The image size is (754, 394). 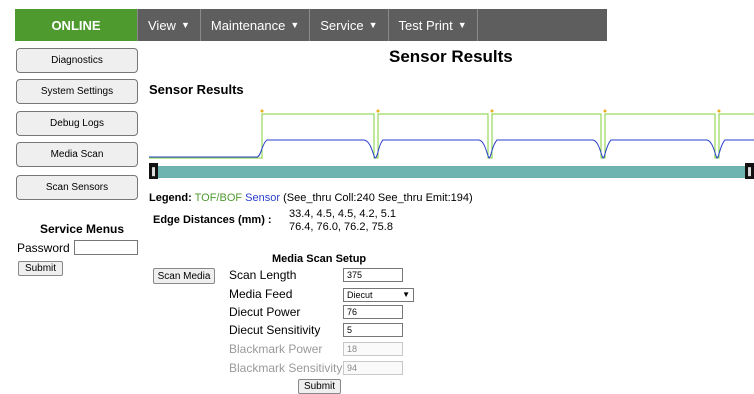 What do you see at coordinates (373, 275) in the screenshot?
I see `scan-length-input: 375` at bounding box center [373, 275].